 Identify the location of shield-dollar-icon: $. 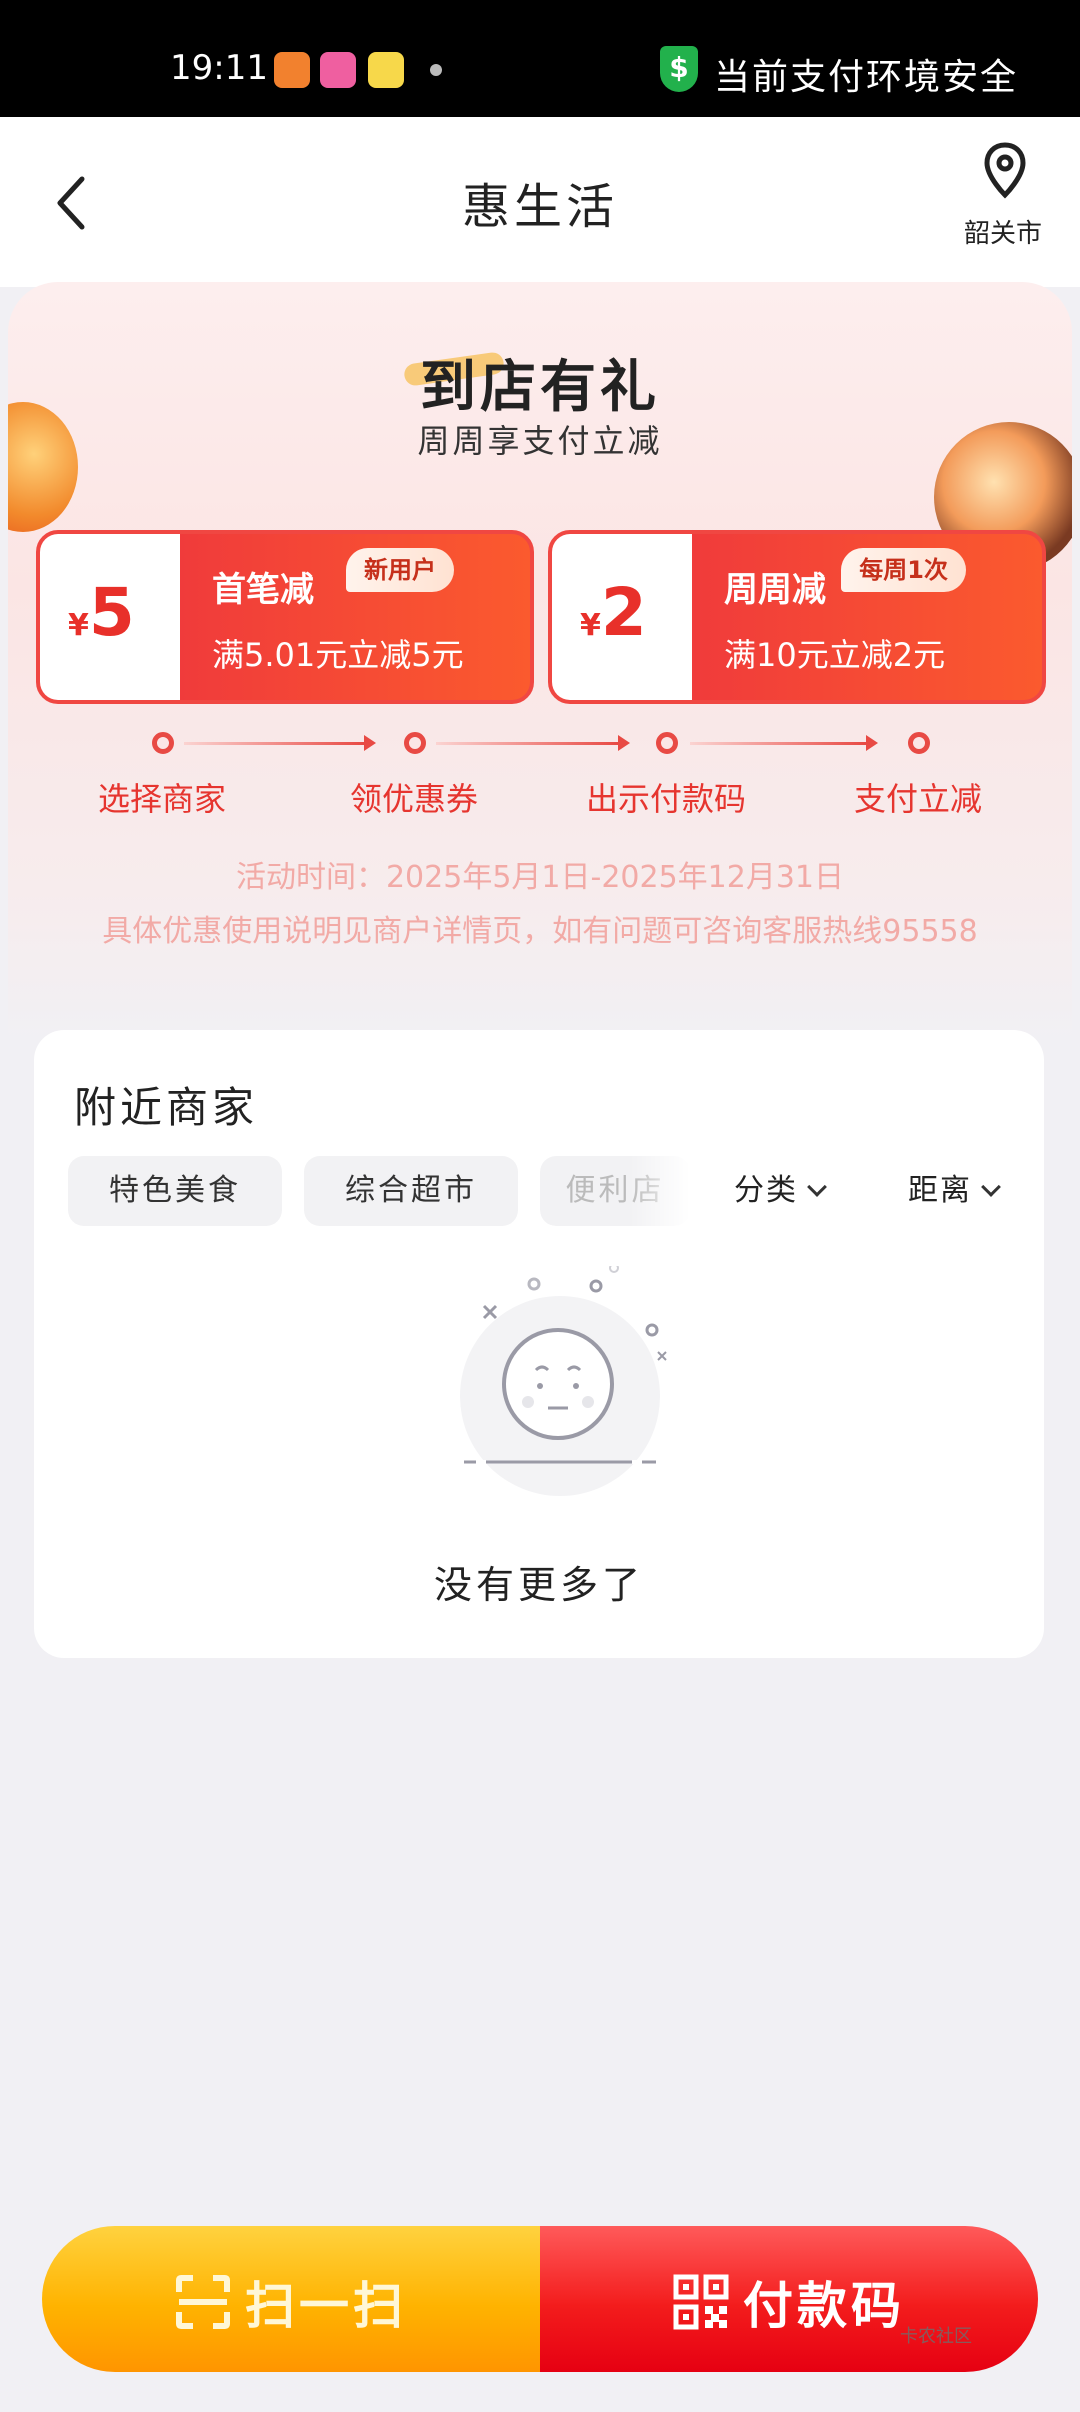
(679, 69).